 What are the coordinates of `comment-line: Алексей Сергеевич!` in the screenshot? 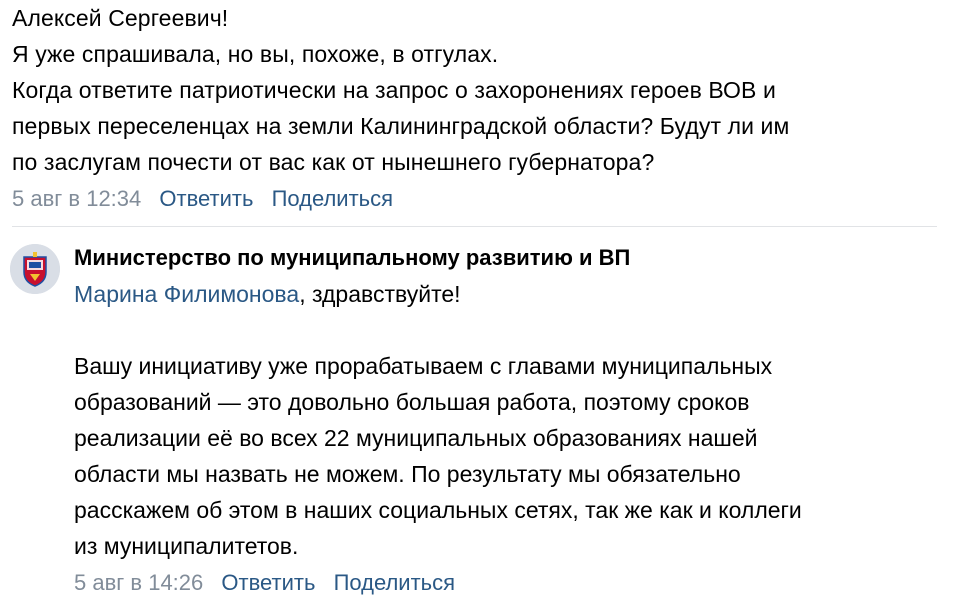 It's located at (120, 18).